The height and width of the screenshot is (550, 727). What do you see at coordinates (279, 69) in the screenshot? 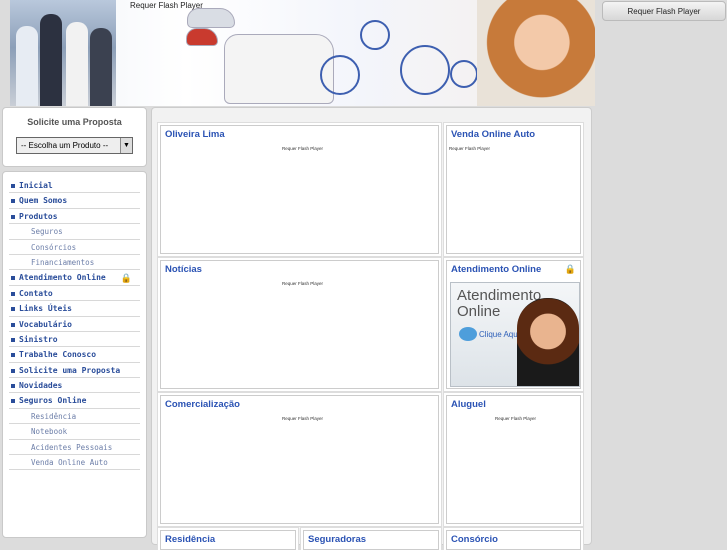
I see `car-image-main` at bounding box center [279, 69].